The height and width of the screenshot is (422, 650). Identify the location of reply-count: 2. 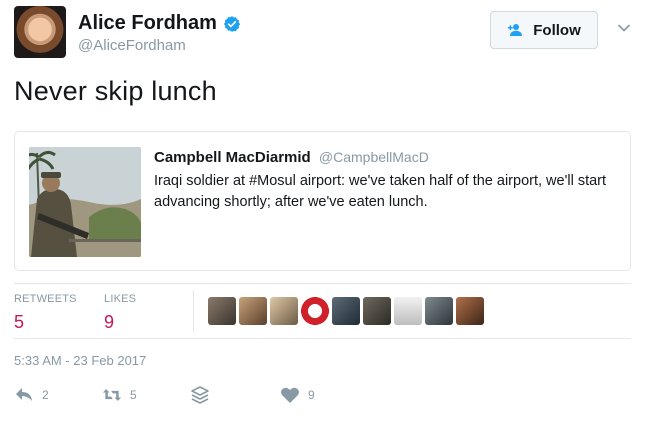
(45, 395).